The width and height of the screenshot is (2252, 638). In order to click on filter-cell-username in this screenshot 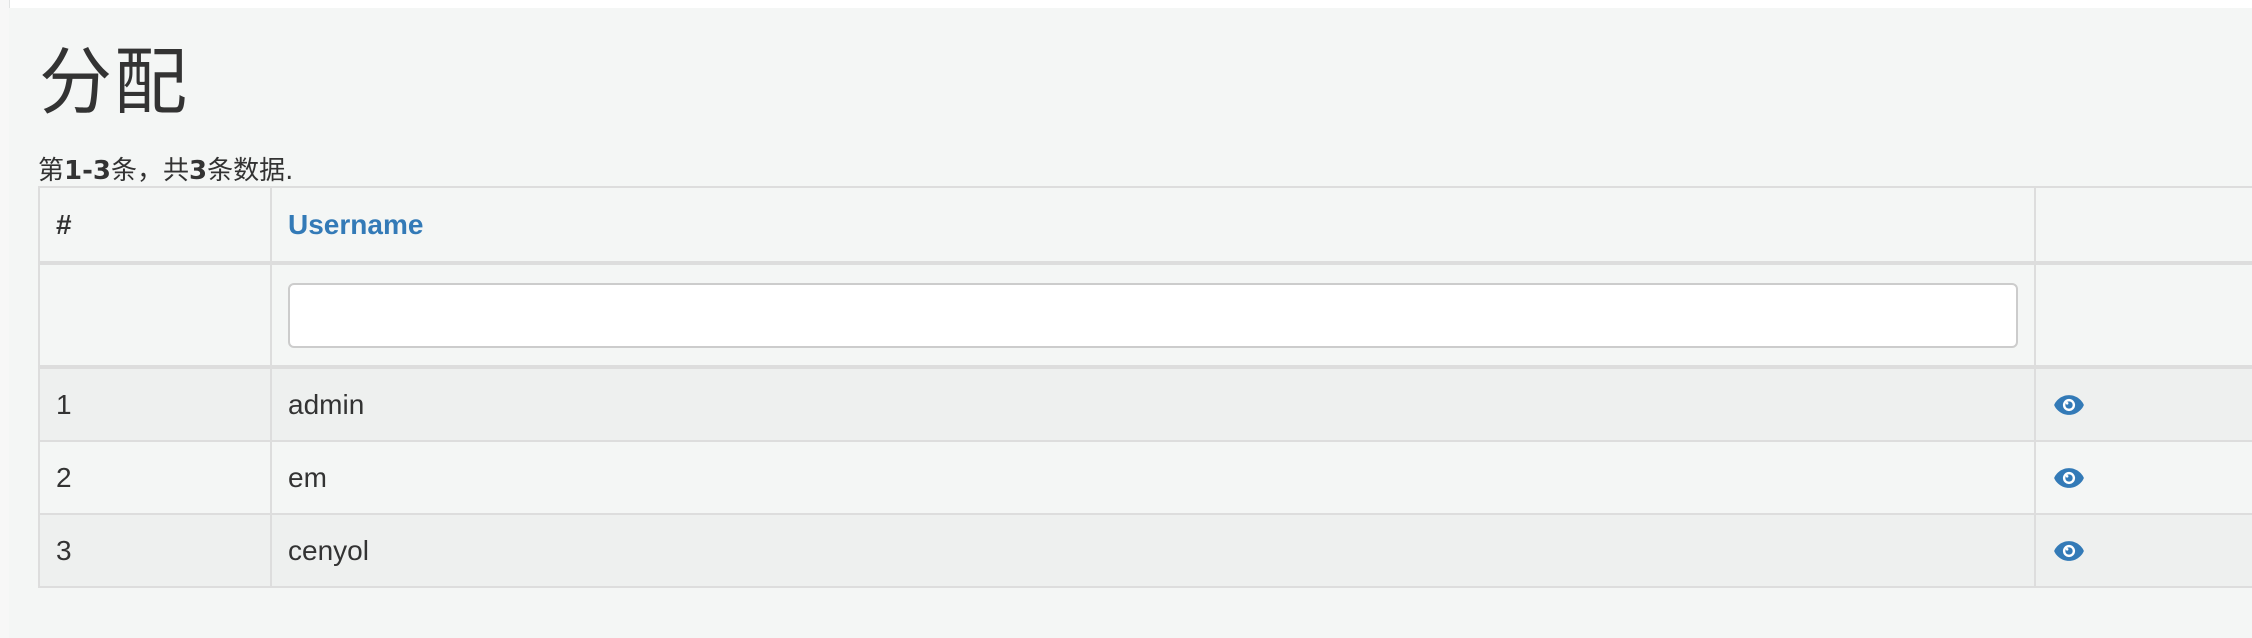, I will do `click(1153, 315)`.